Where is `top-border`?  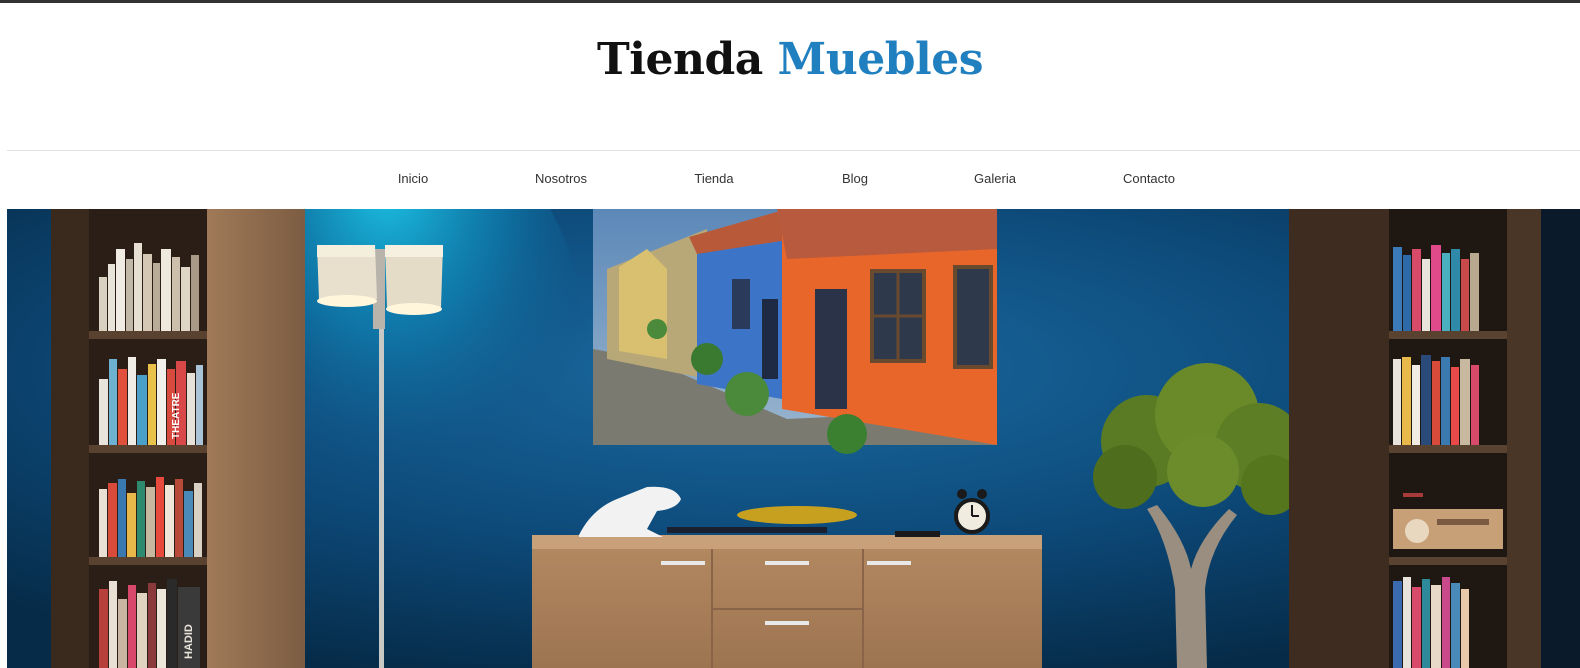
top-border is located at coordinates (790, 1).